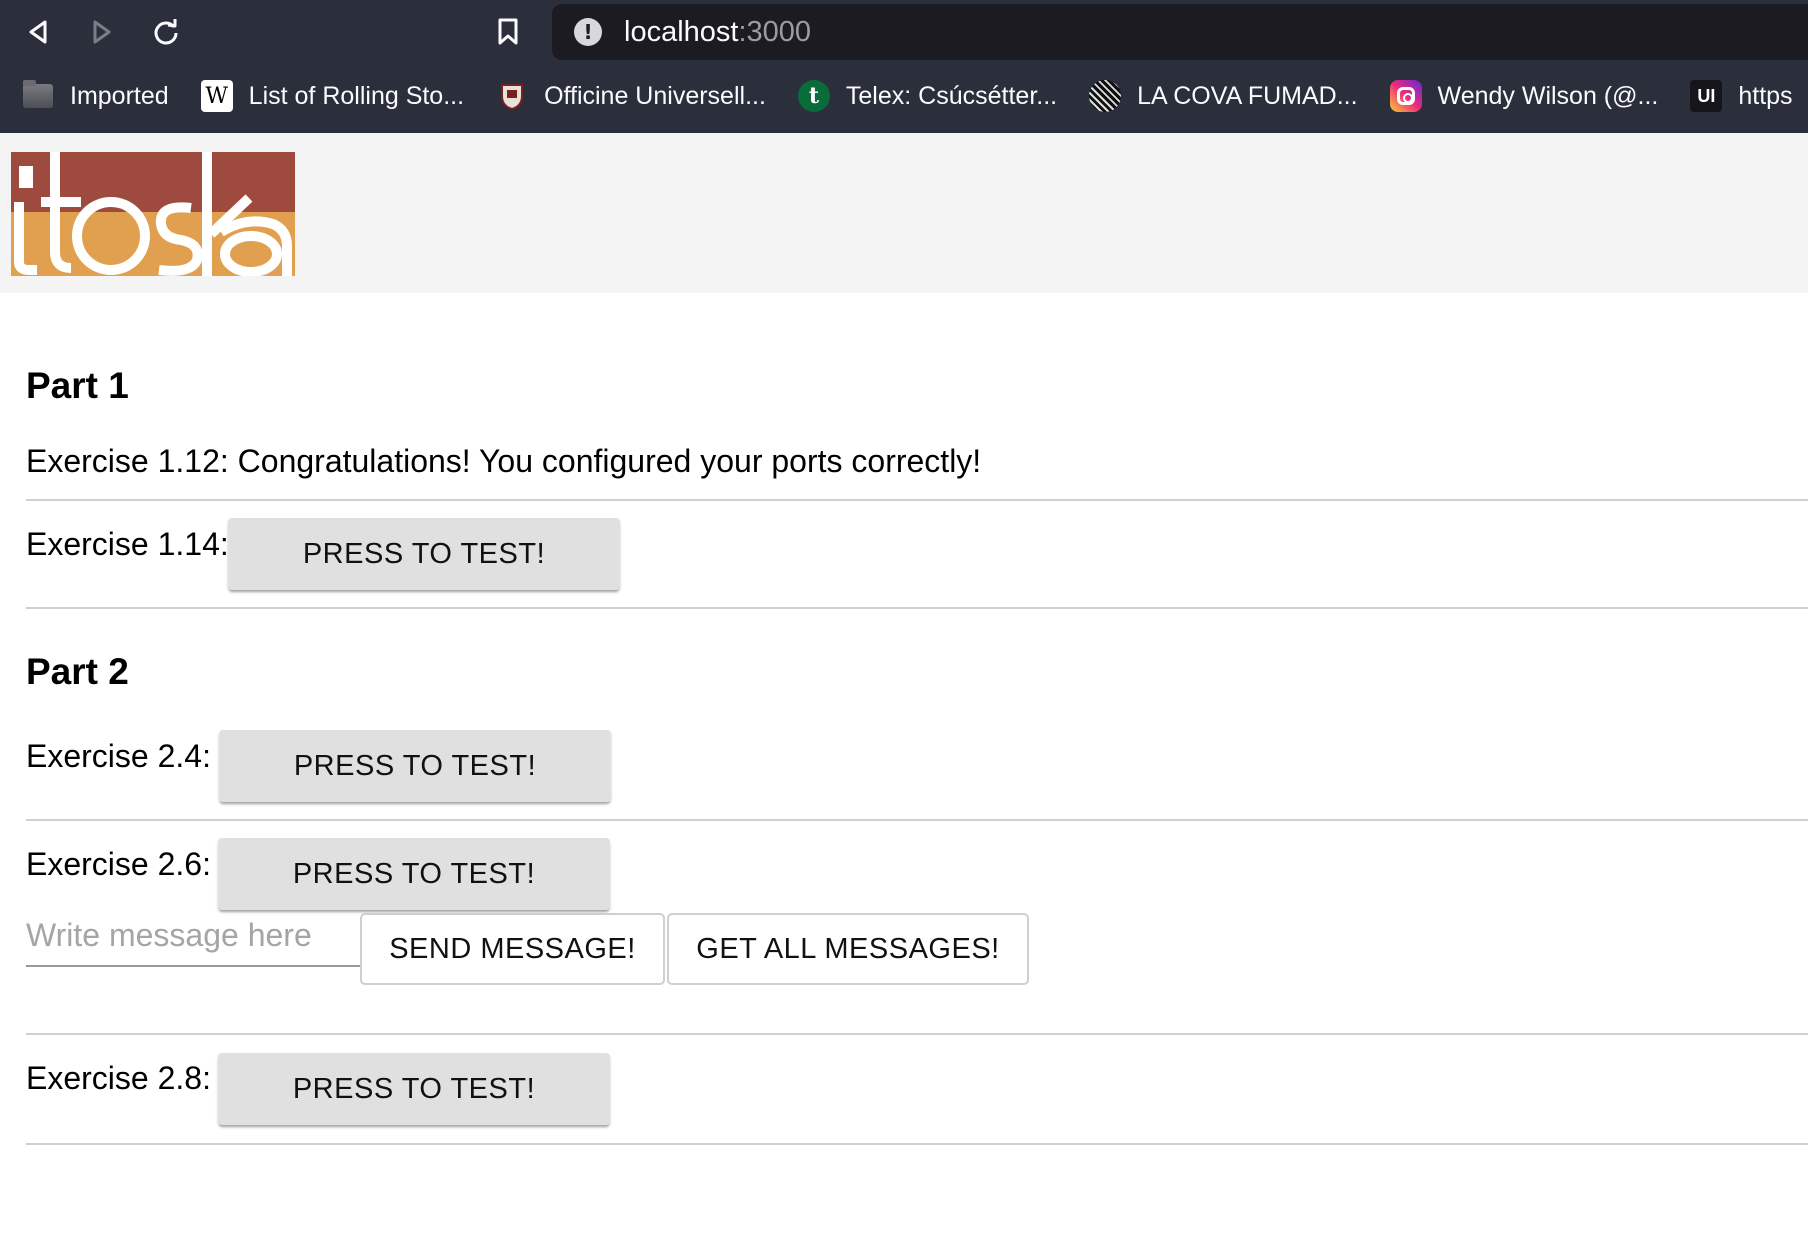  What do you see at coordinates (153, 216) in the screenshot?
I see `site-logo` at bounding box center [153, 216].